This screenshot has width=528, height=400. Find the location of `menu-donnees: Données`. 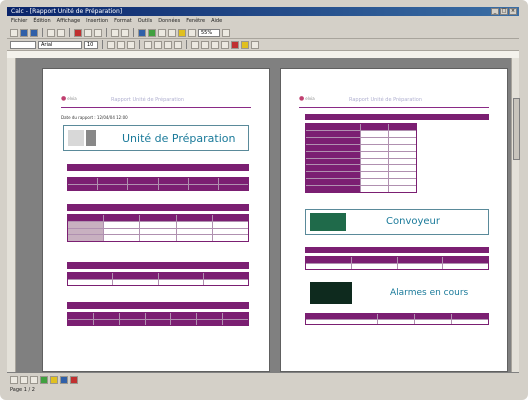

menu-donnees: Données is located at coordinates (169, 21).